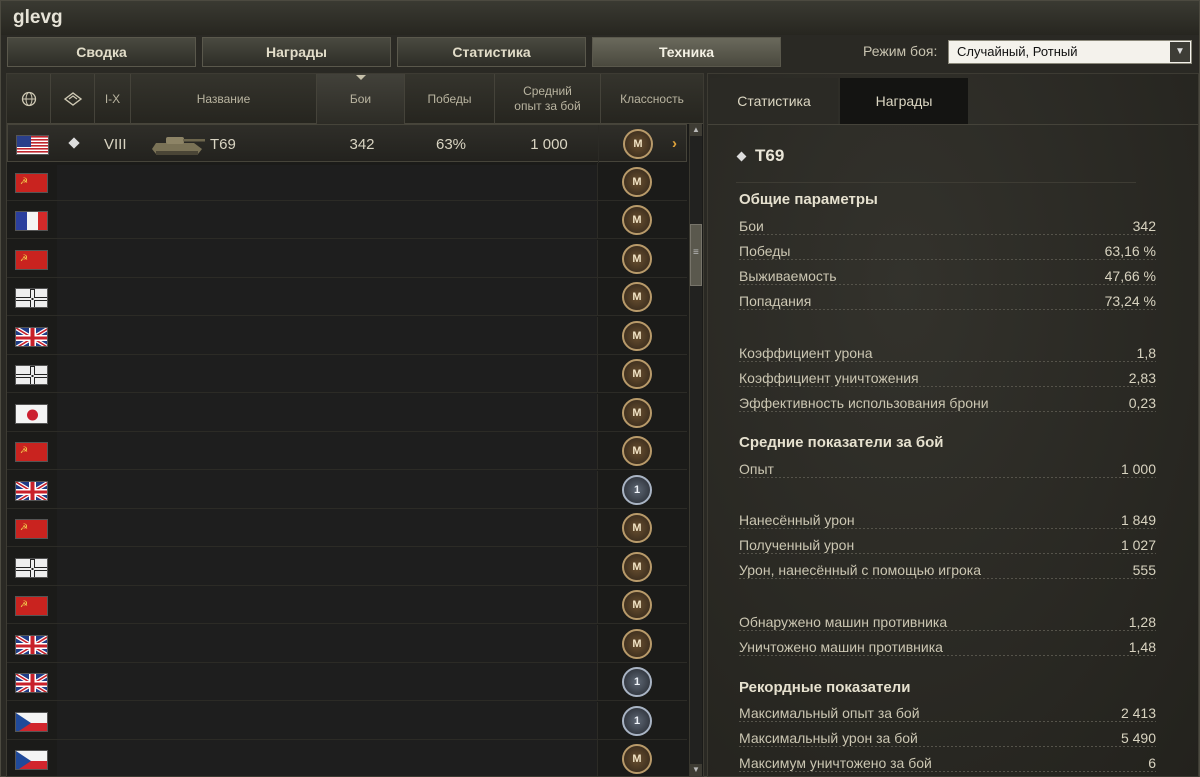  I want to click on section-average: Средние показатели за бой, so click(841, 442).